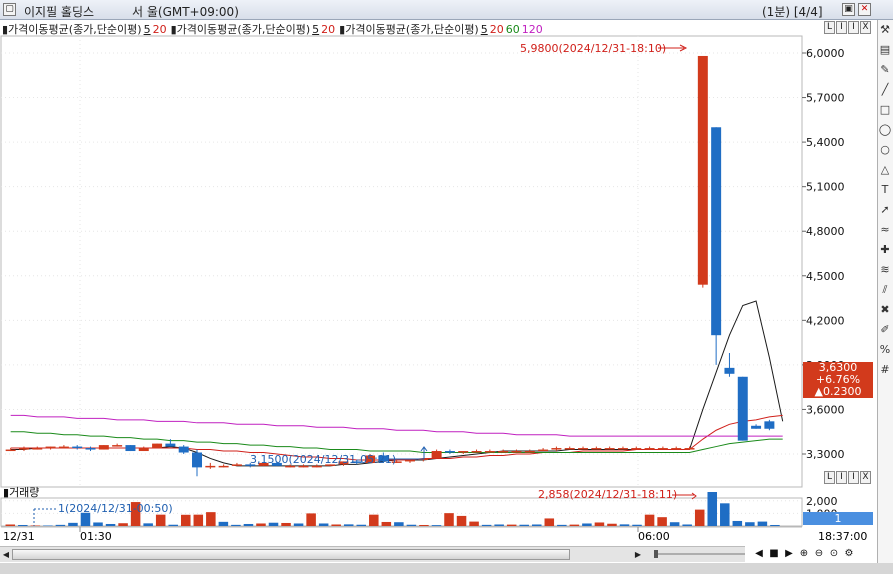 Image resolution: width=893 pixels, height=574 pixels. What do you see at coordinates (865, 477) in the screenshot?
I see `vol-panel-close-button: X` at bounding box center [865, 477].